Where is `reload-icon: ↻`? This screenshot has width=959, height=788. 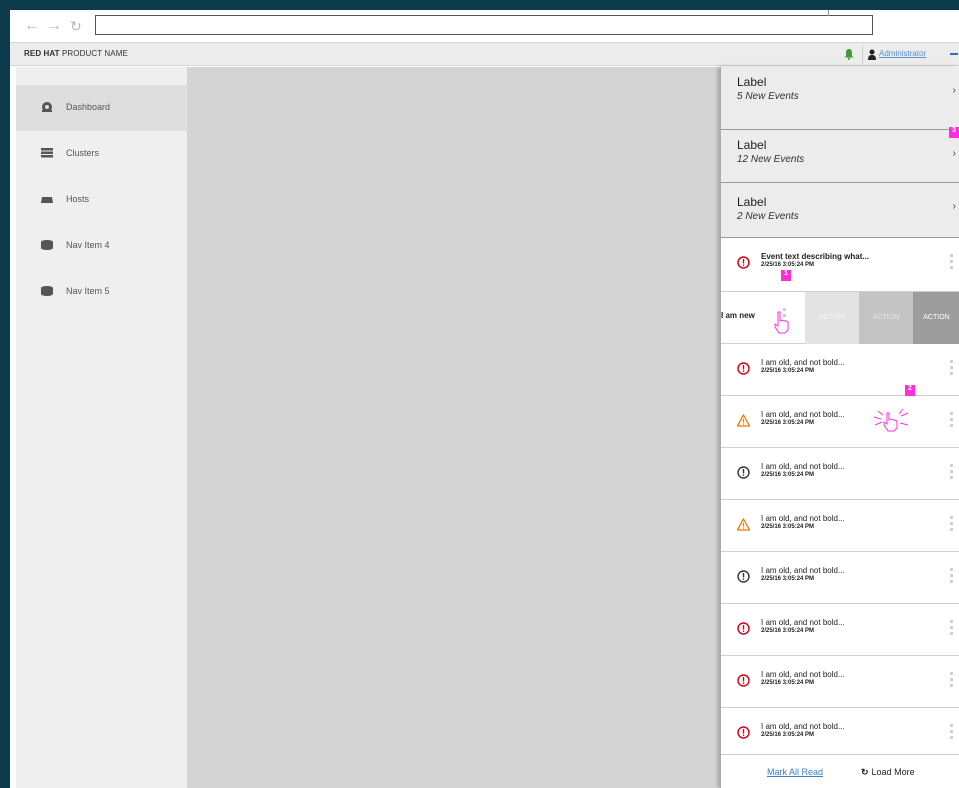
reload-icon: ↻ is located at coordinates (76, 26).